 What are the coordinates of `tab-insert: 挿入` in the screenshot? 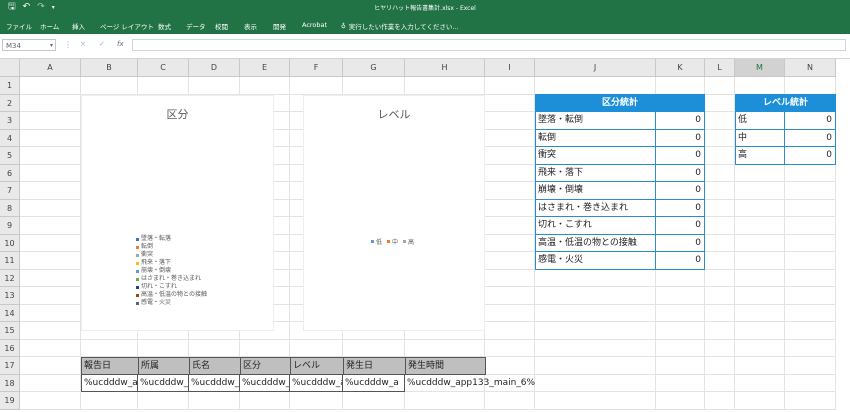 It's located at (78, 26).